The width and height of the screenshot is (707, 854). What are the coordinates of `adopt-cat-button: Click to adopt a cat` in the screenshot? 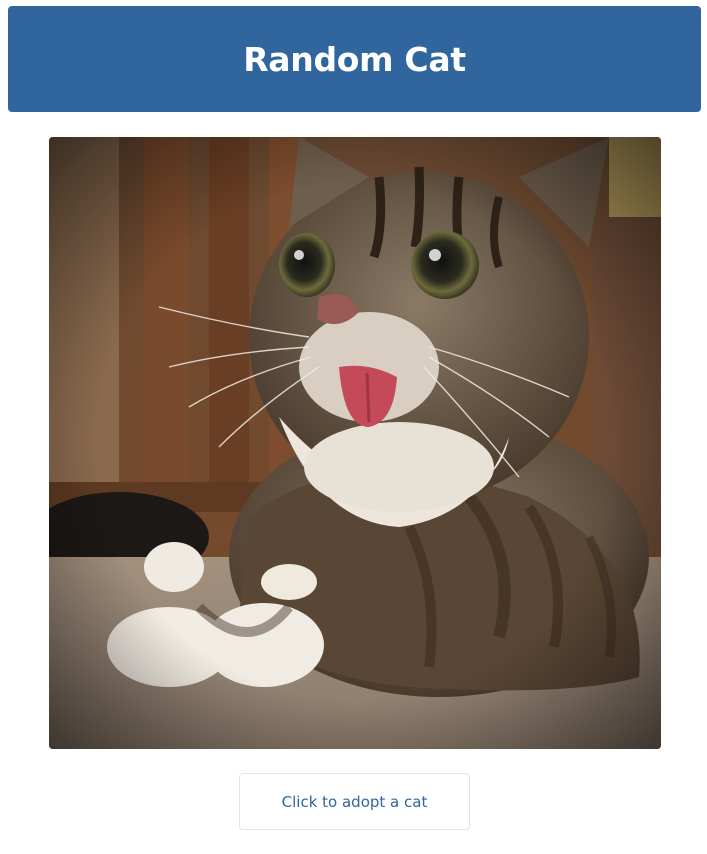 It's located at (354, 801).